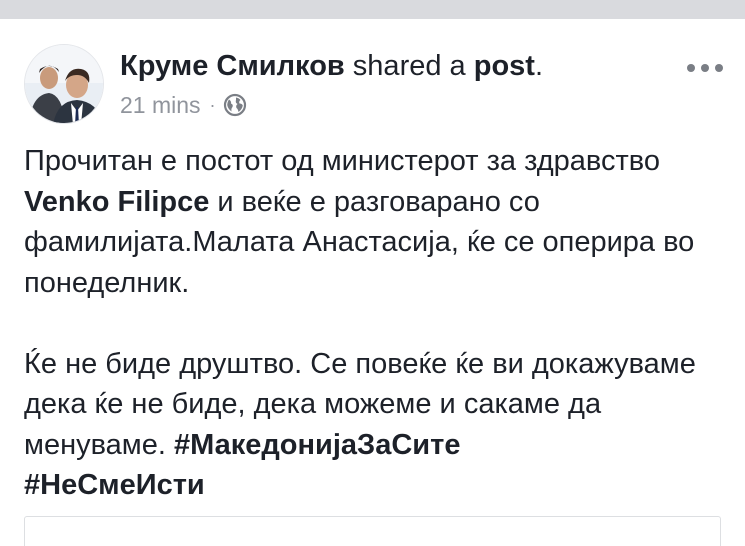 Image resolution: width=745 pixels, height=546 pixels. I want to click on post-header: Круме Смилков shared a post., so click(331, 66).